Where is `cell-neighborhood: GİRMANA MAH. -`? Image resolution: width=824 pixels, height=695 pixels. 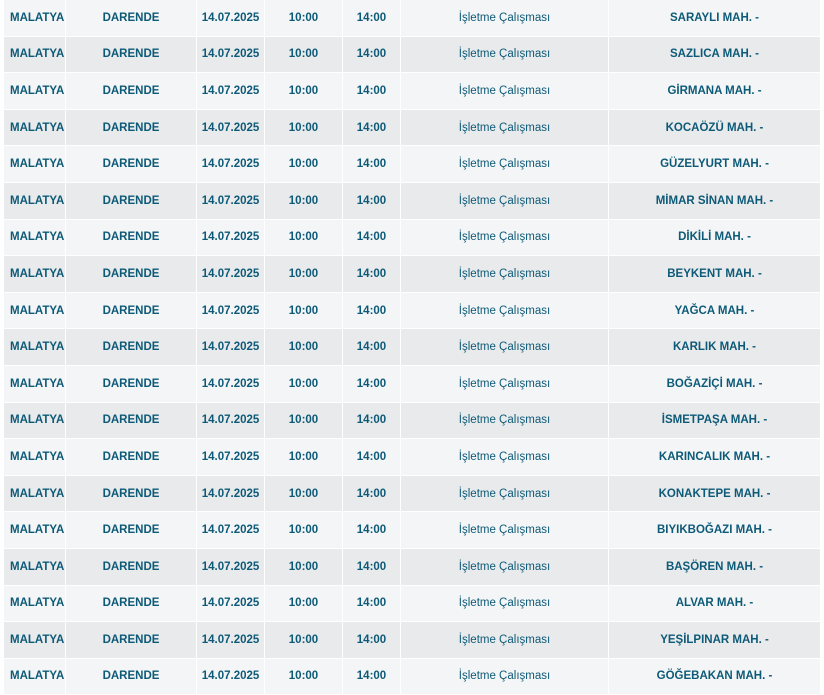
cell-neighborhood: GİRMANA MAH. - is located at coordinates (714, 90).